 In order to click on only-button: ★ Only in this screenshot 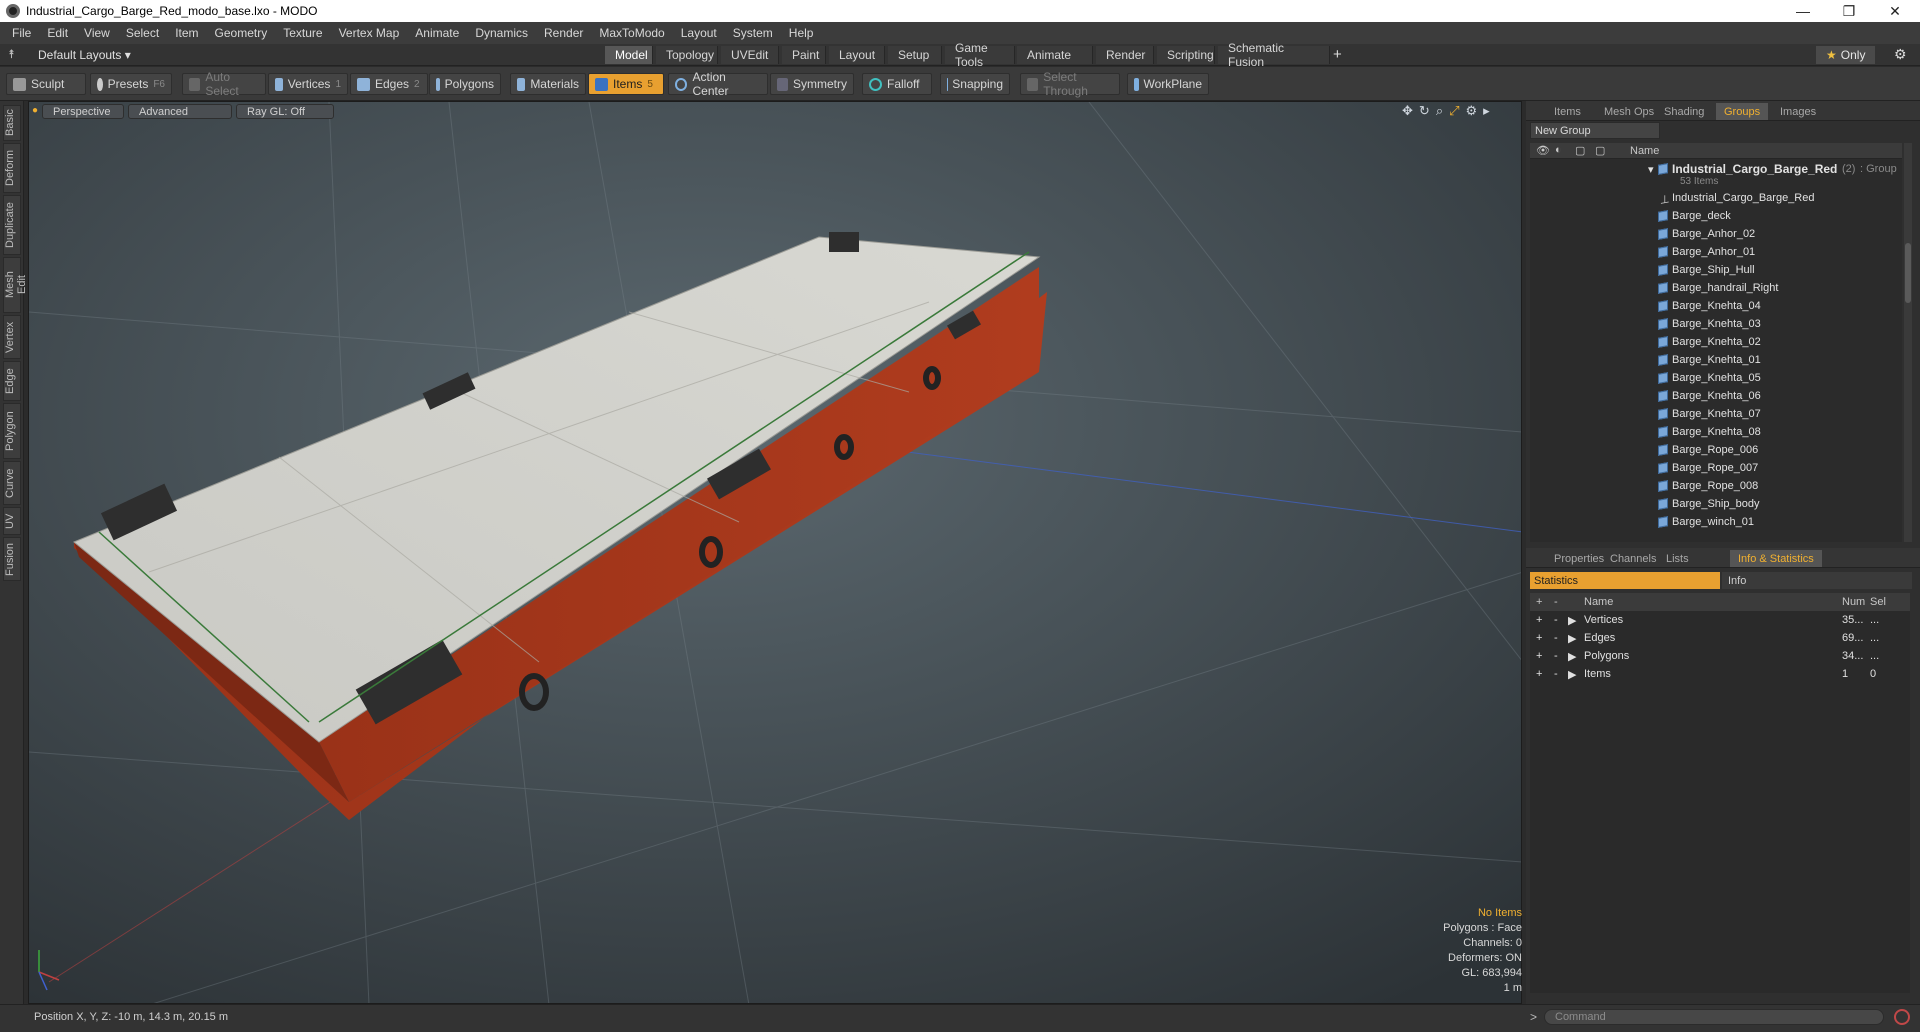, I will do `click(1846, 55)`.